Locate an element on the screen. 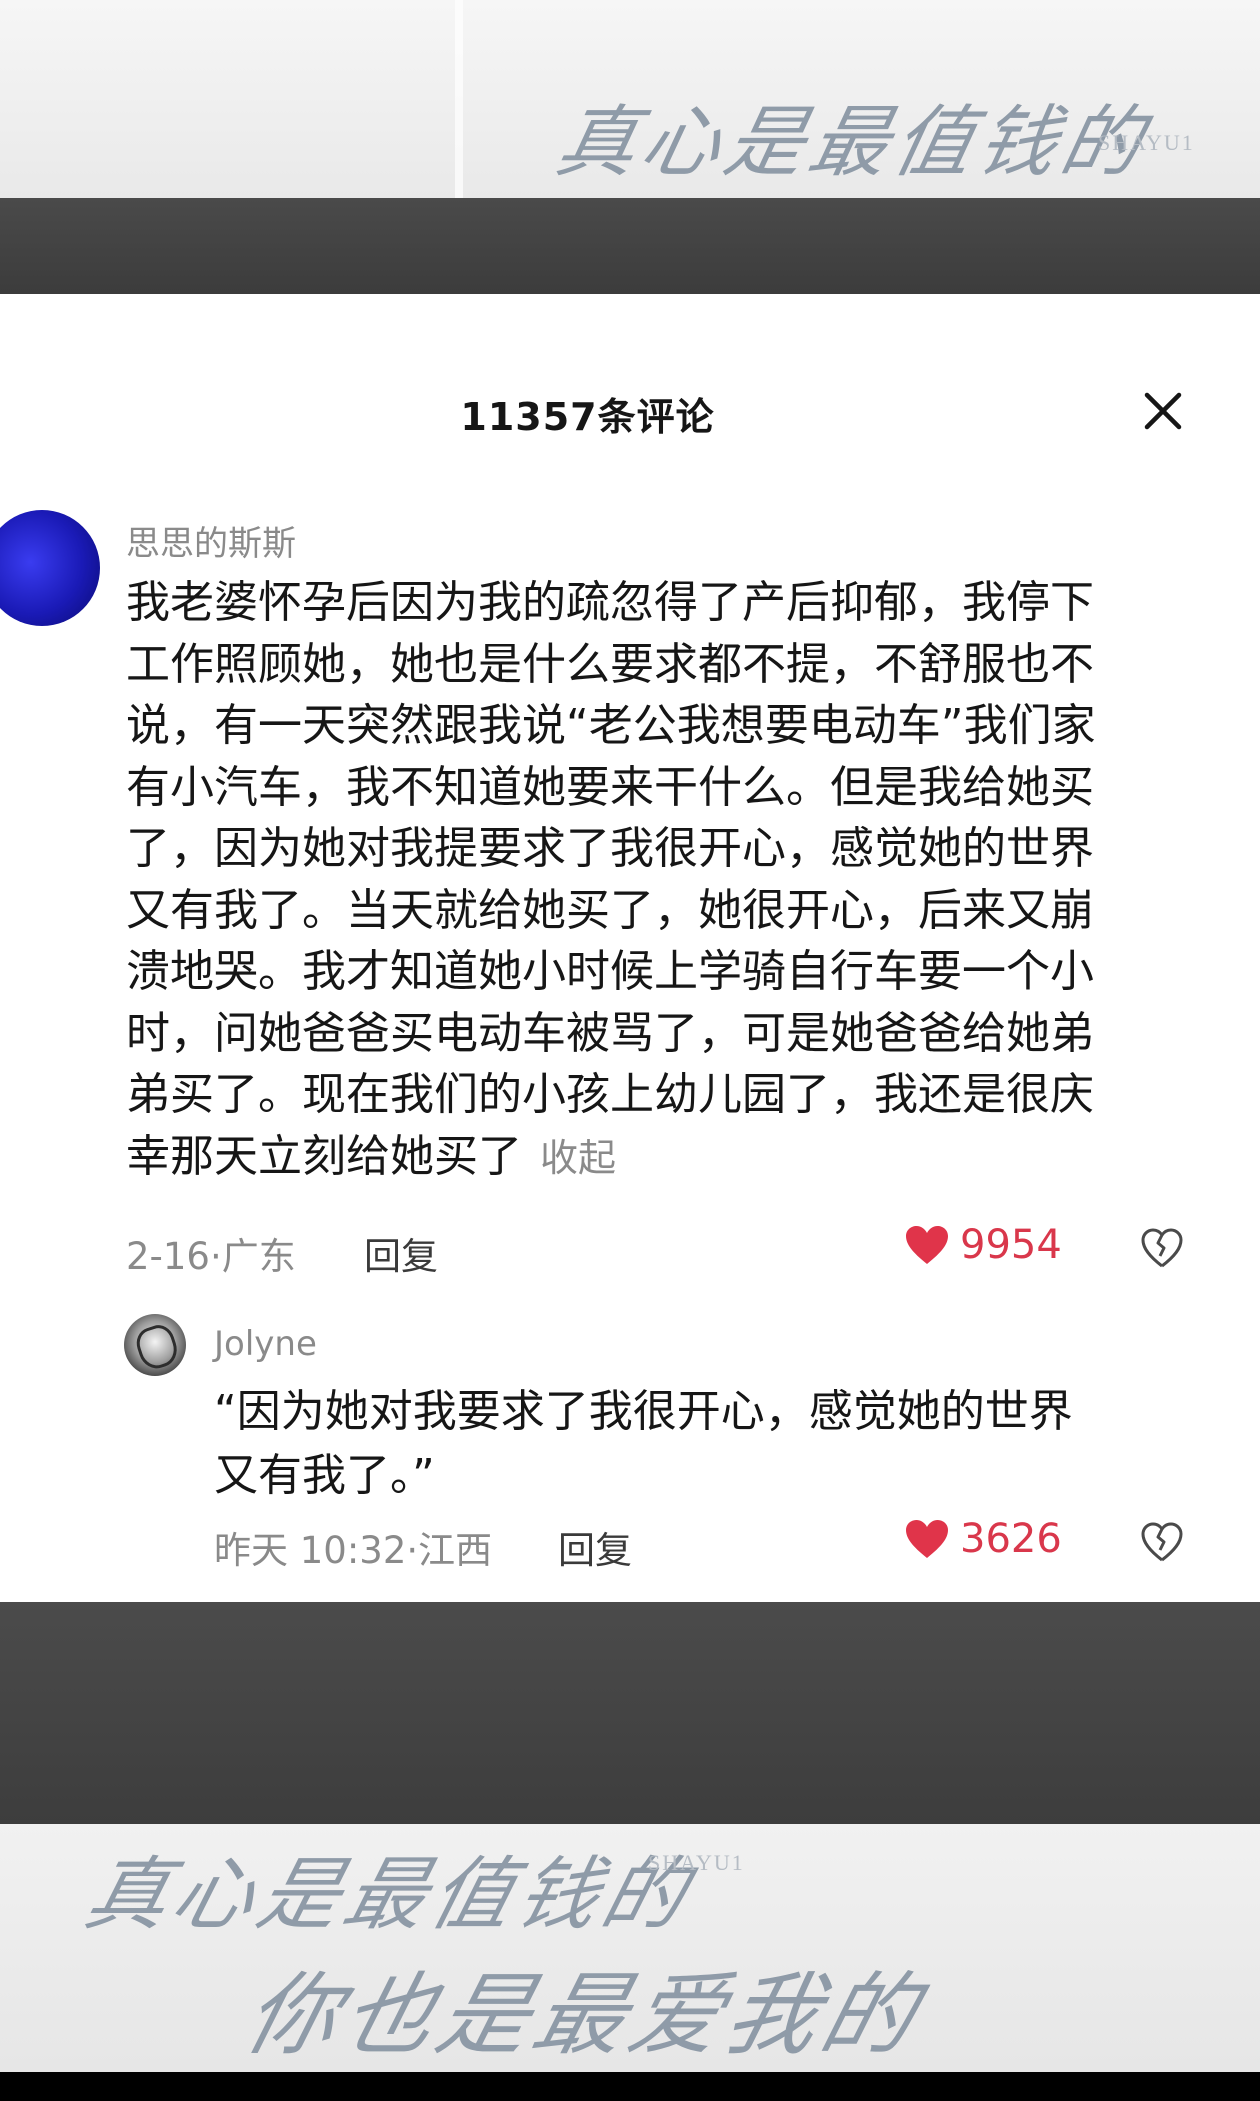 Image resolution: width=1260 pixels, height=2101 pixels. comment-line: 了，因为她对我提要求了我很开心，感觉她的世界 is located at coordinates (610, 848).